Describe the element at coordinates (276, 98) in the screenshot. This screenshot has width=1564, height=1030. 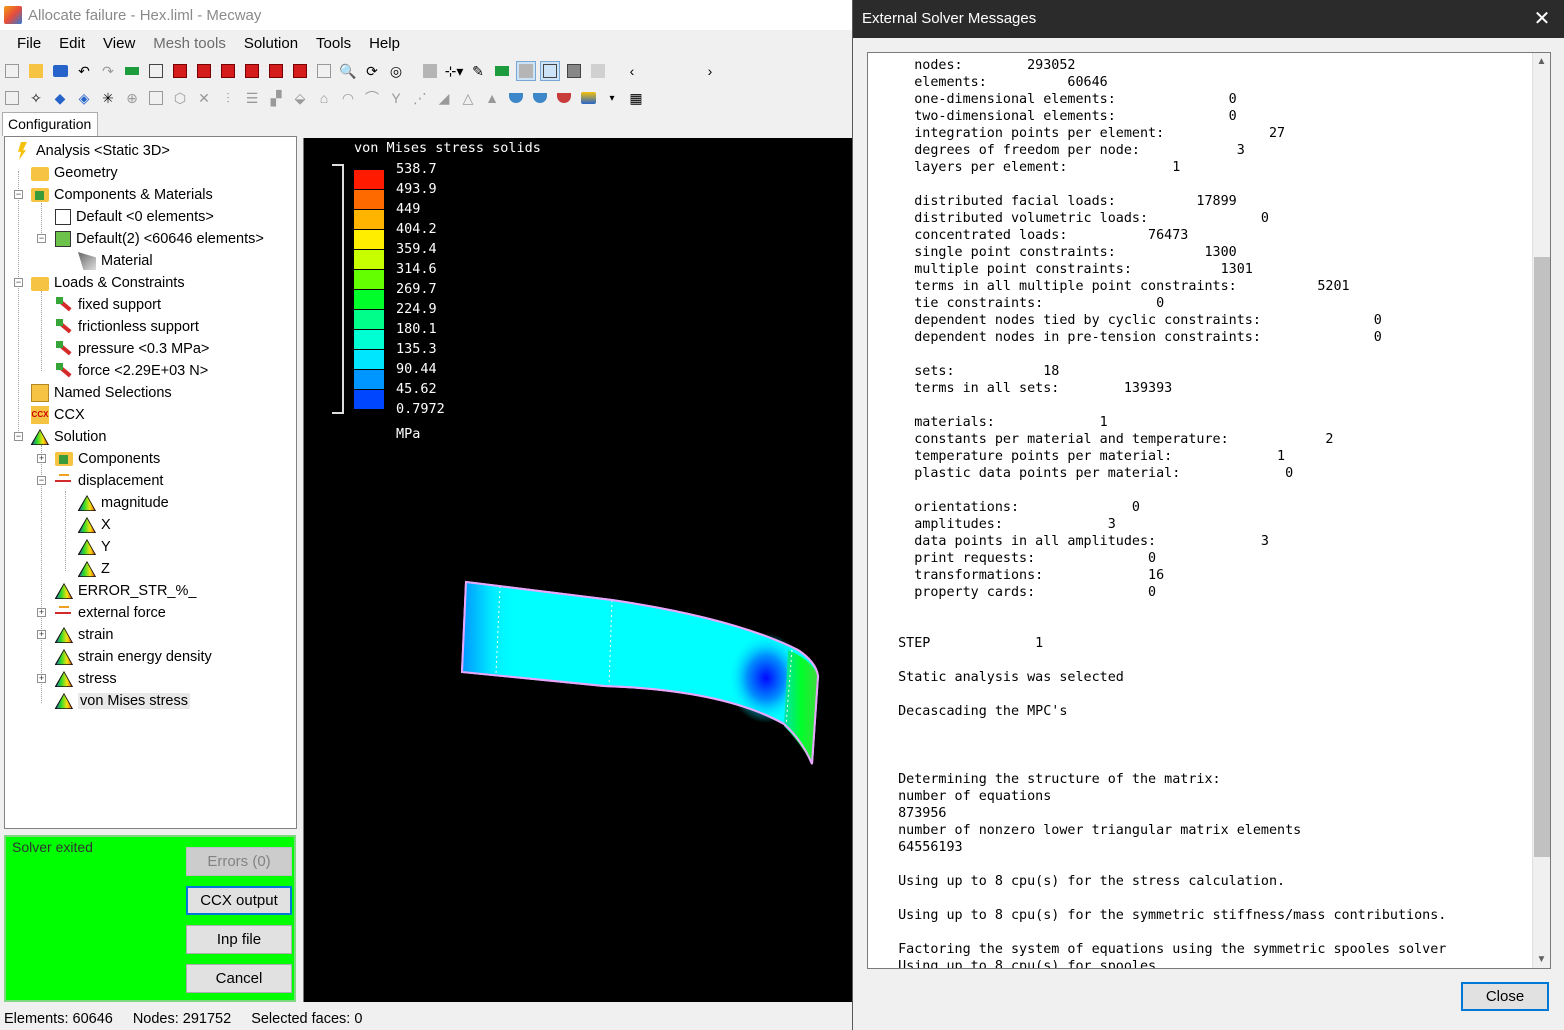
I see `merge-icon: ▞` at that location.